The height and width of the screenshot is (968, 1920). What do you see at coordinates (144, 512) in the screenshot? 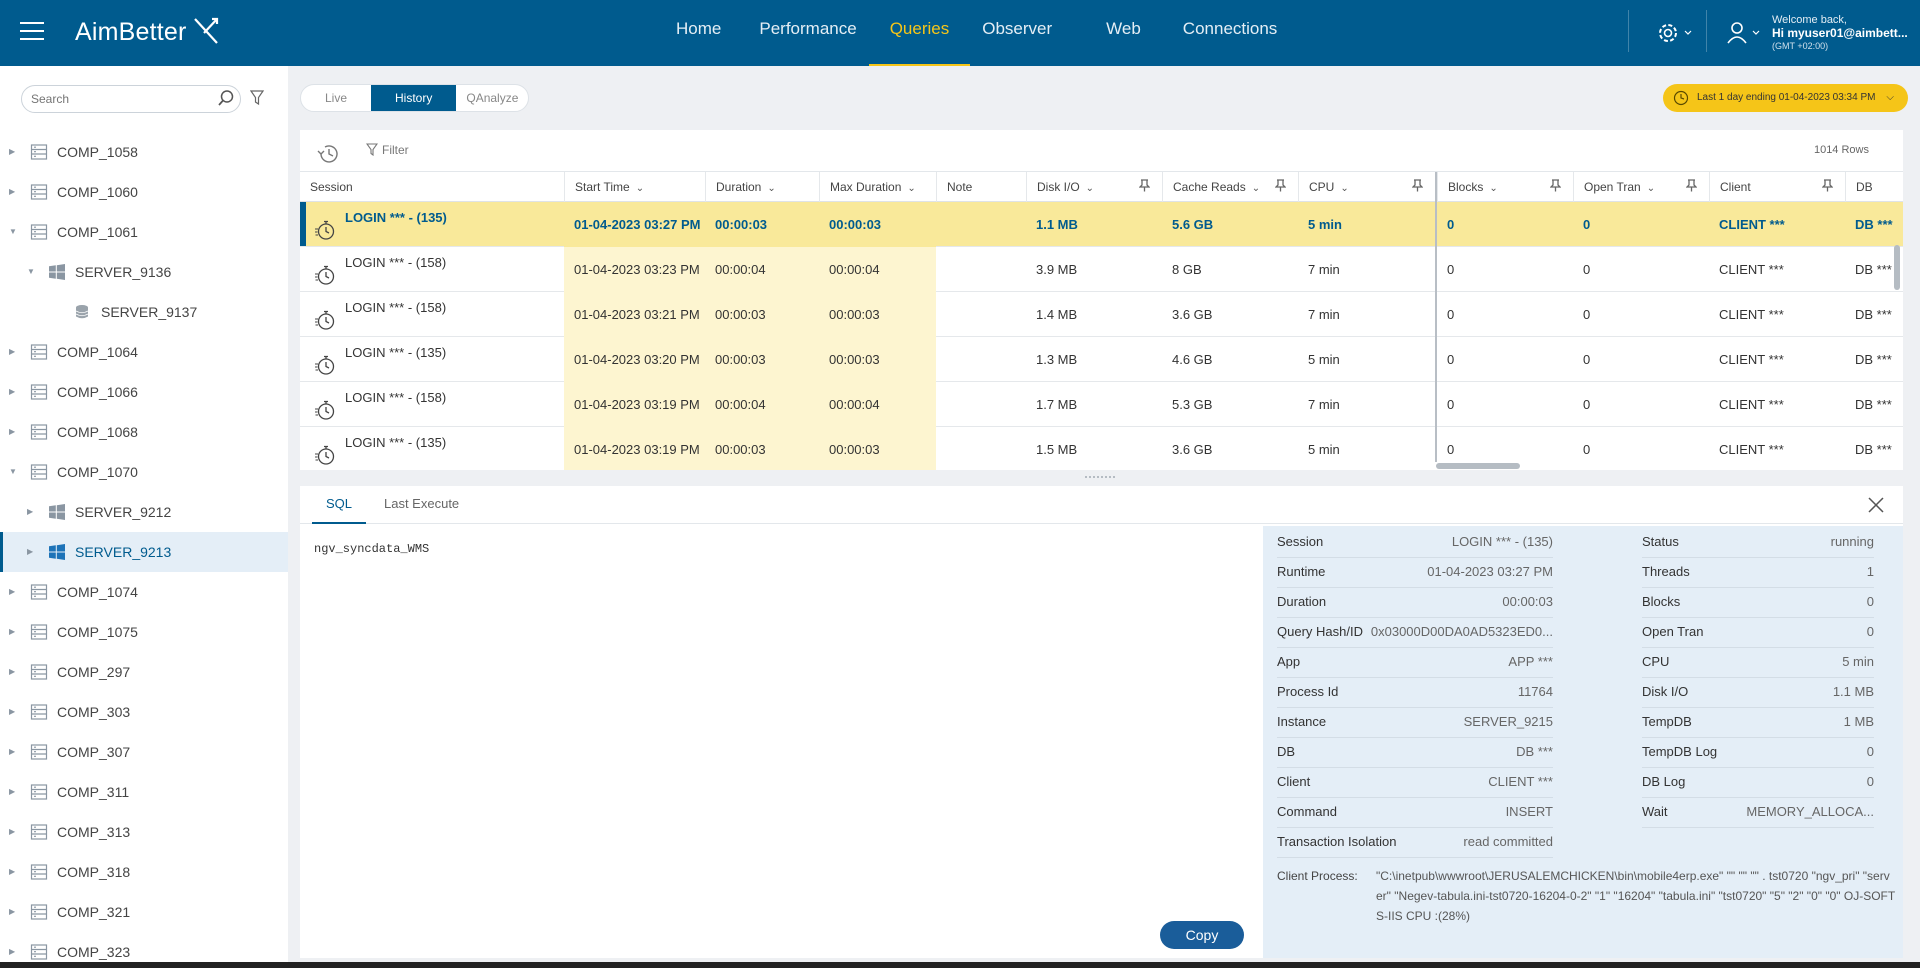
I see `tree-item-server_9212: ▶ SERVER_9212` at bounding box center [144, 512].